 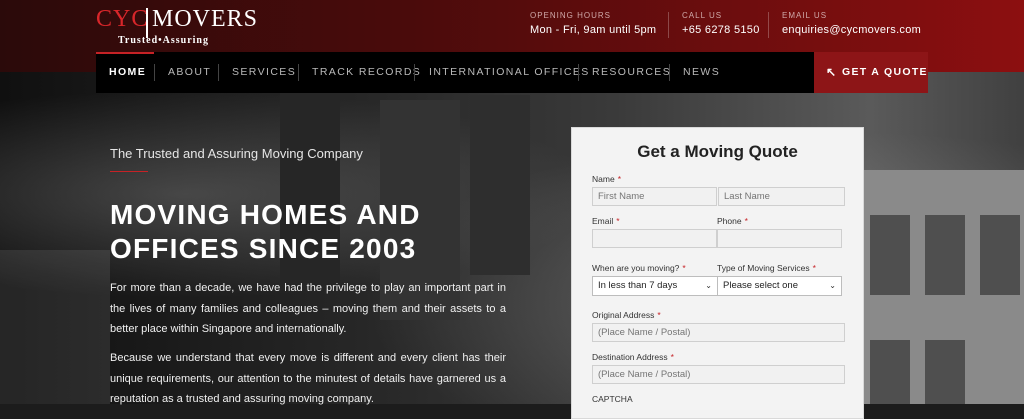 I want to click on when-moving-label: When are you moving? *, so click(x=639, y=268).